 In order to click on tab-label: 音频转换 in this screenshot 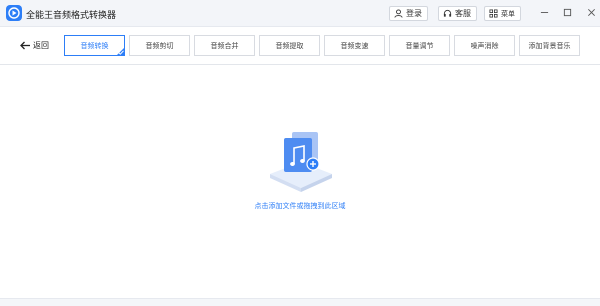, I will do `click(94, 45)`.